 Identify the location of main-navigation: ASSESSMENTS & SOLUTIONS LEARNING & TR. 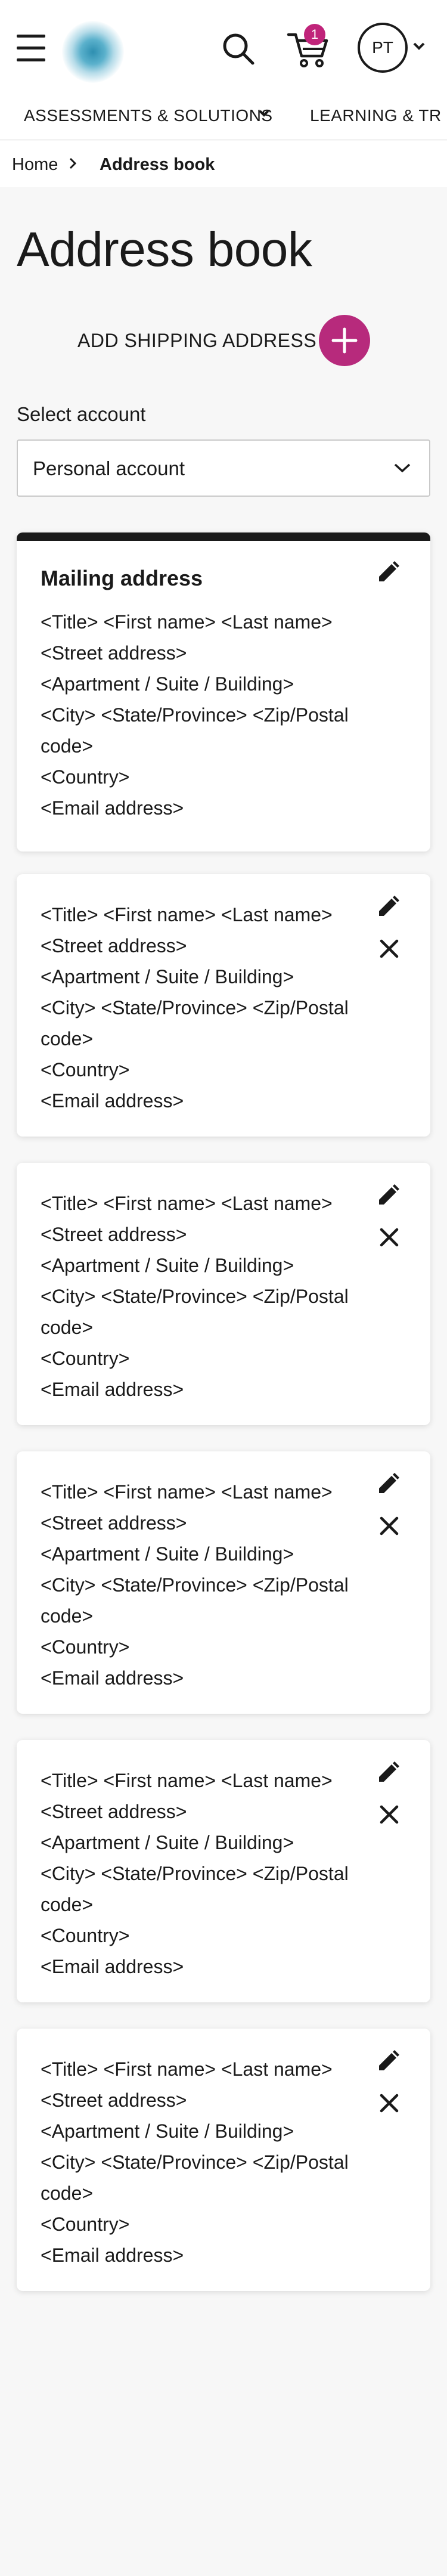
(223, 116).